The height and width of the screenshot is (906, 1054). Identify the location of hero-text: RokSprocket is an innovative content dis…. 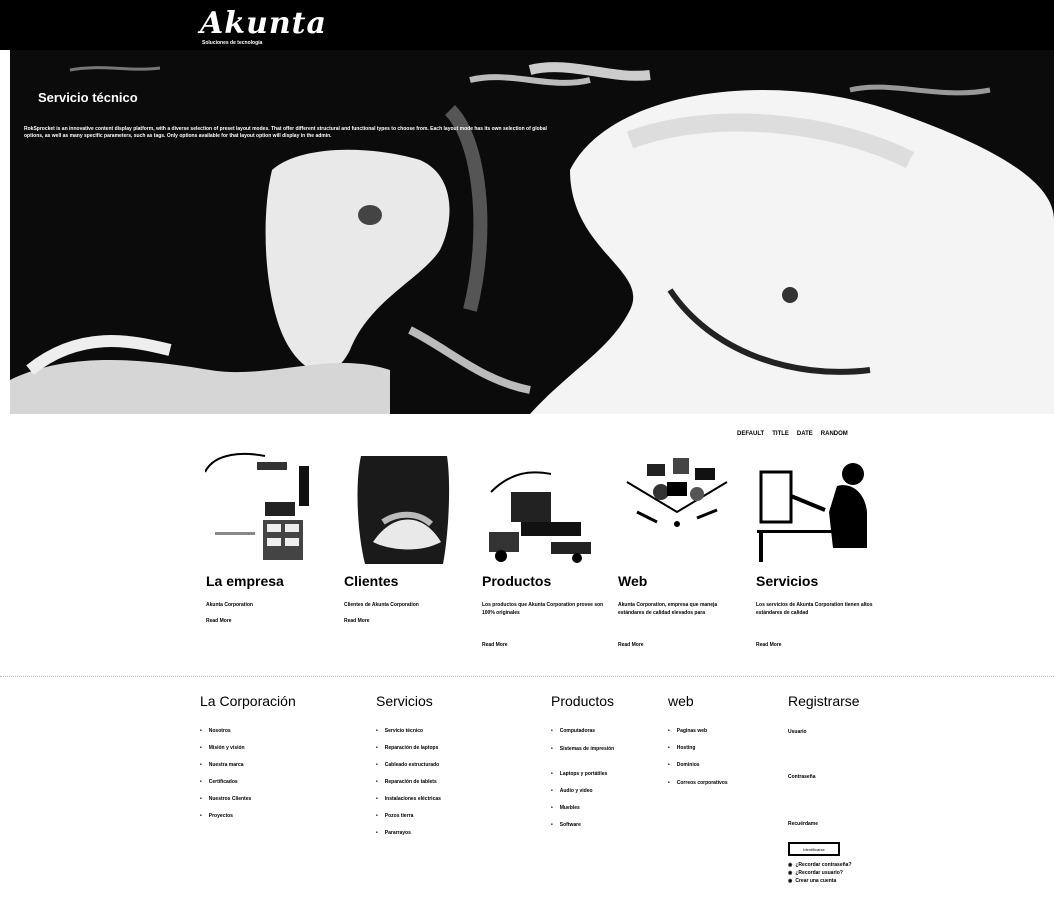
(285, 132).